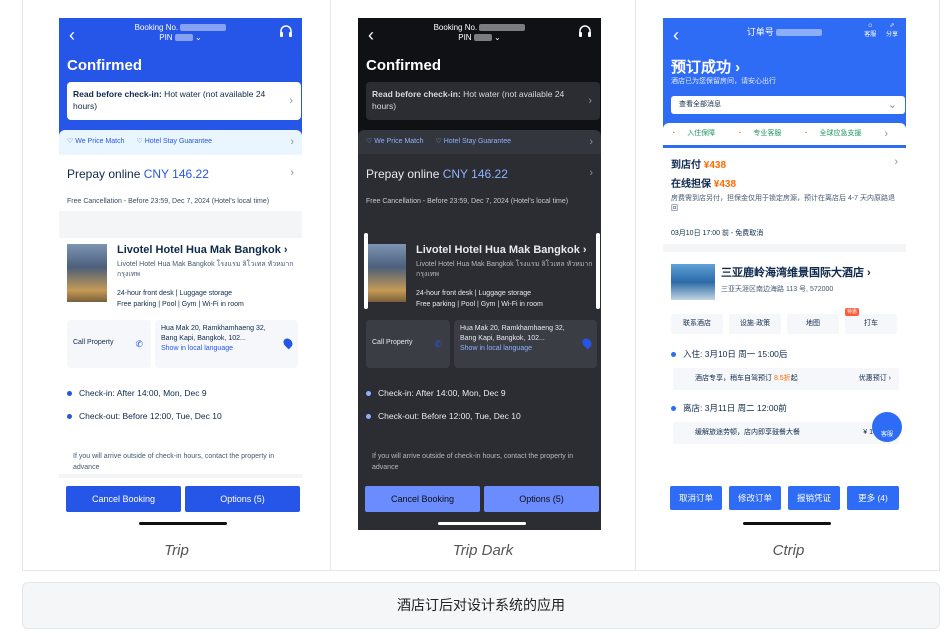 The width and height of the screenshot is (947, 633). Describe the element at coordinates (481, 605) in the screenshot. I see `footer-caption: 酒店订后对设计系统的应用` at that location.